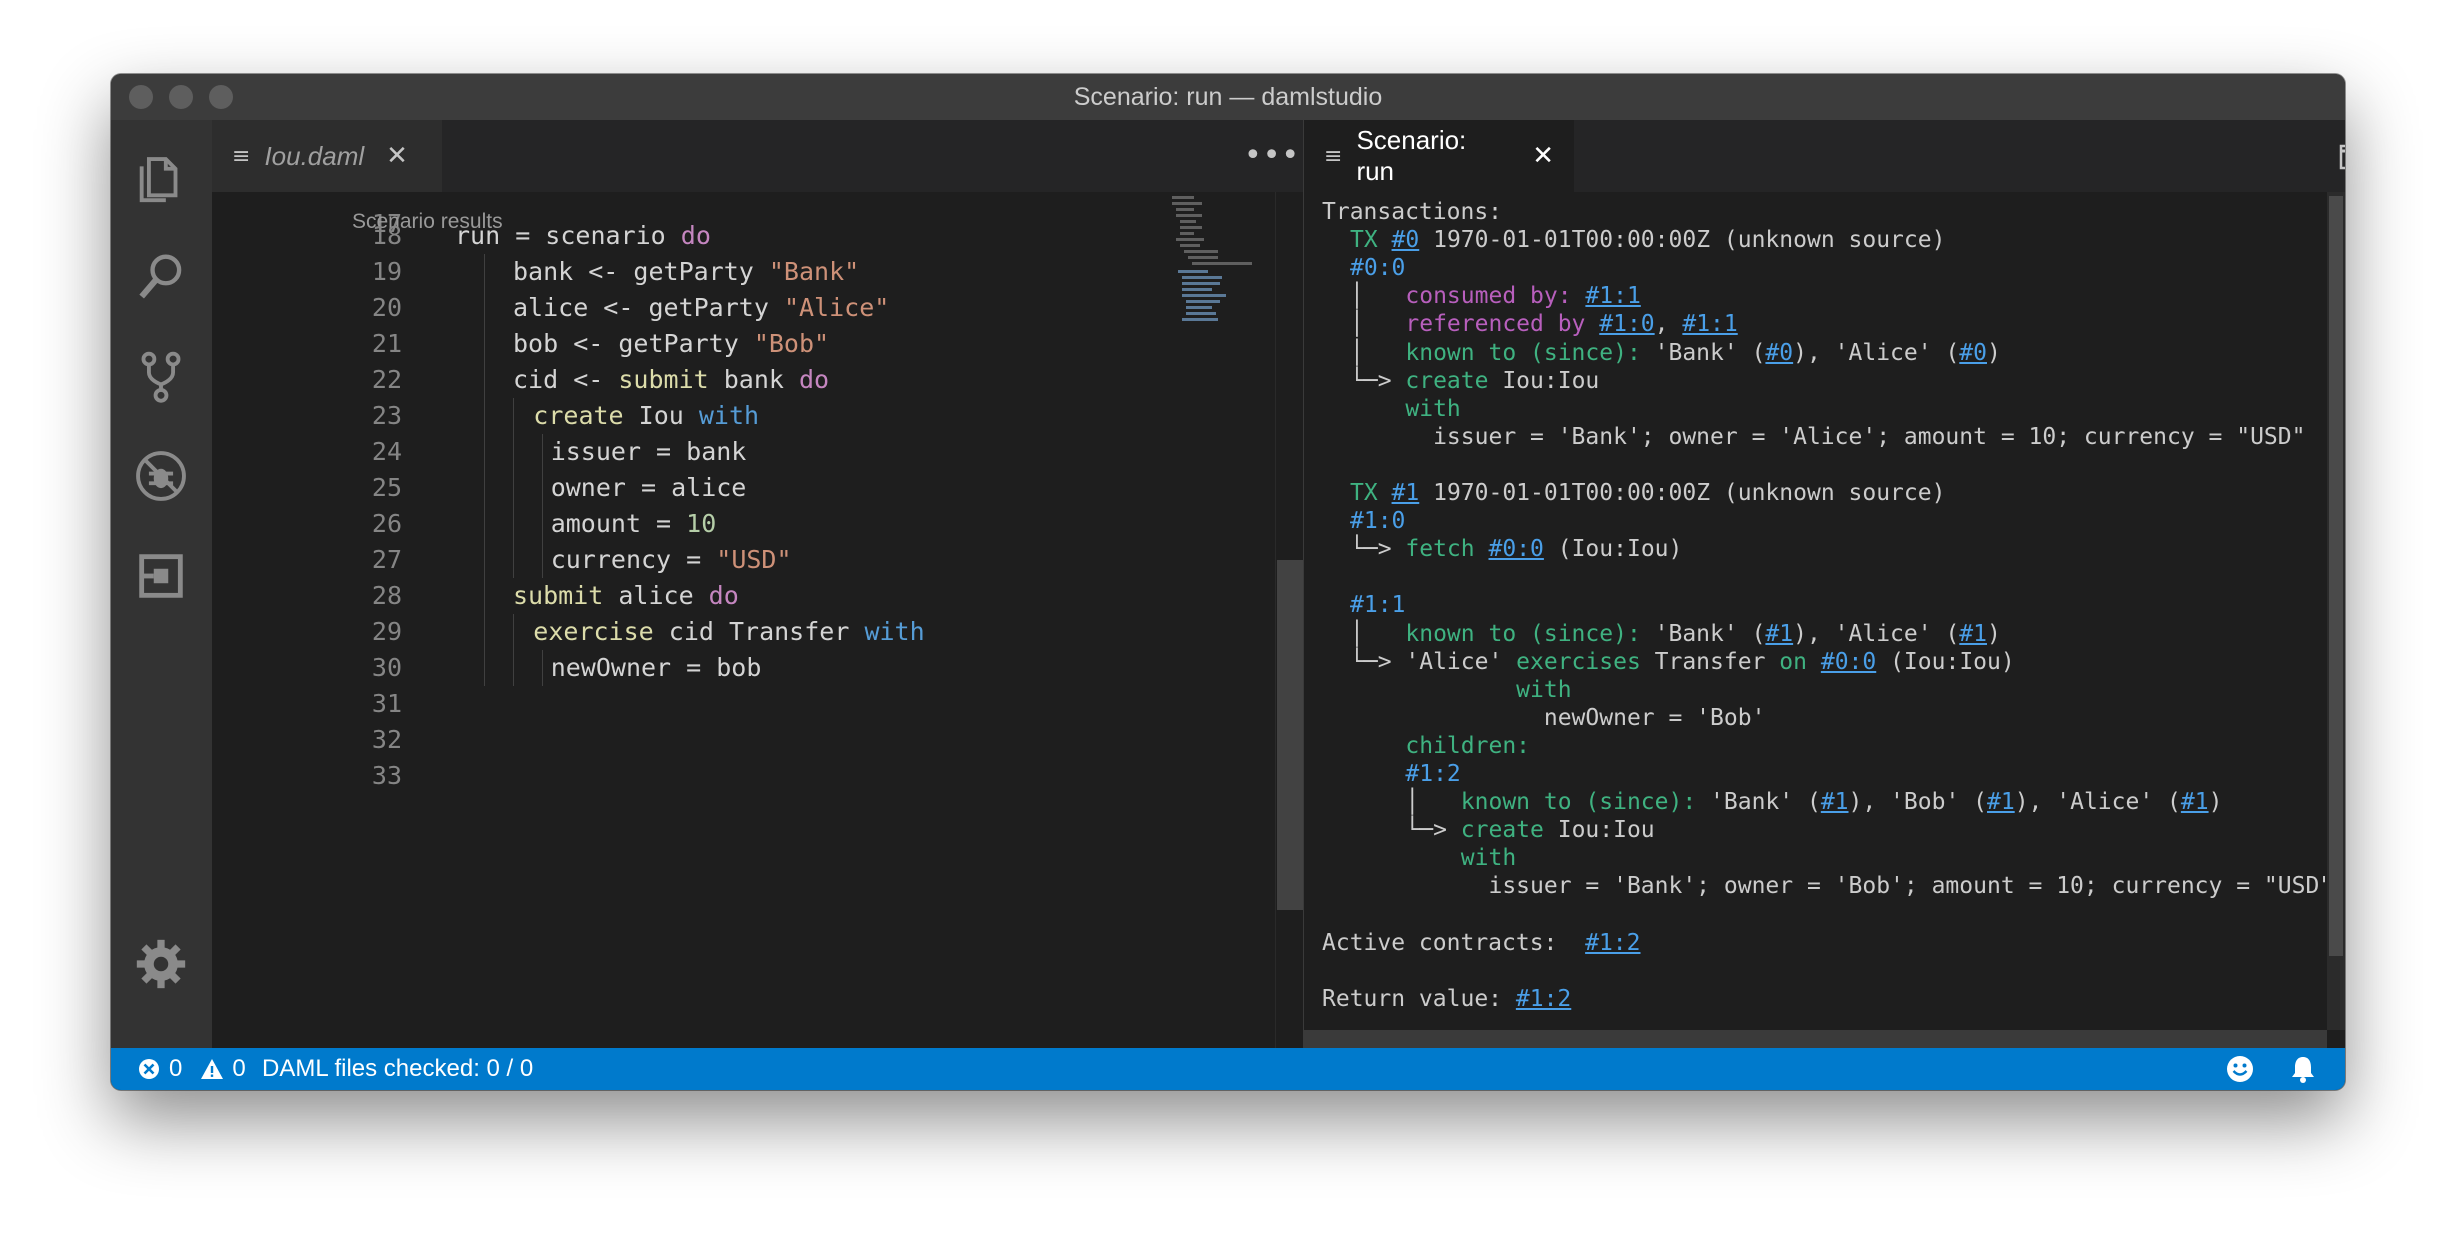  What do you see at coordinates (161, 176) in the screenshot?
I see `explorer-icon` at bounding box center [161, 176].